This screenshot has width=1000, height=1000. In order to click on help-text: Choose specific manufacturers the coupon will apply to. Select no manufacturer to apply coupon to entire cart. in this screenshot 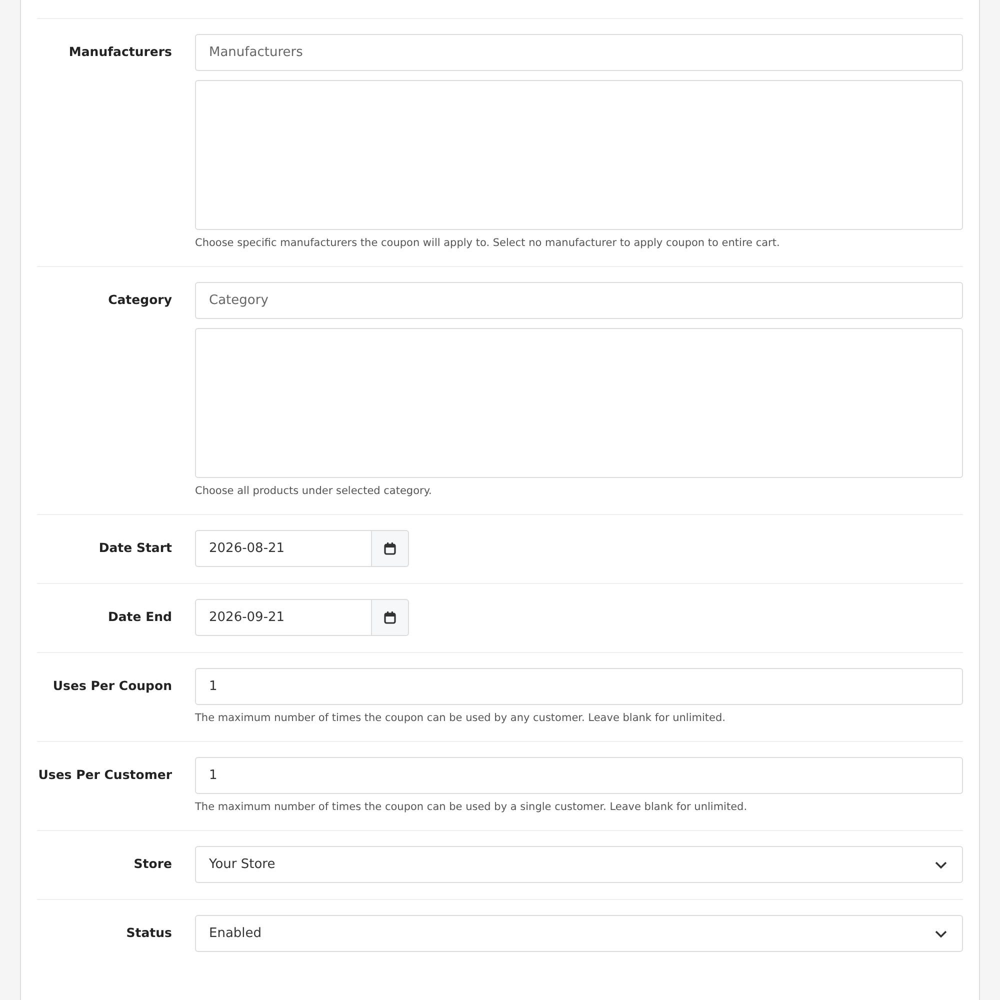, I will do `click(488, 243)`.